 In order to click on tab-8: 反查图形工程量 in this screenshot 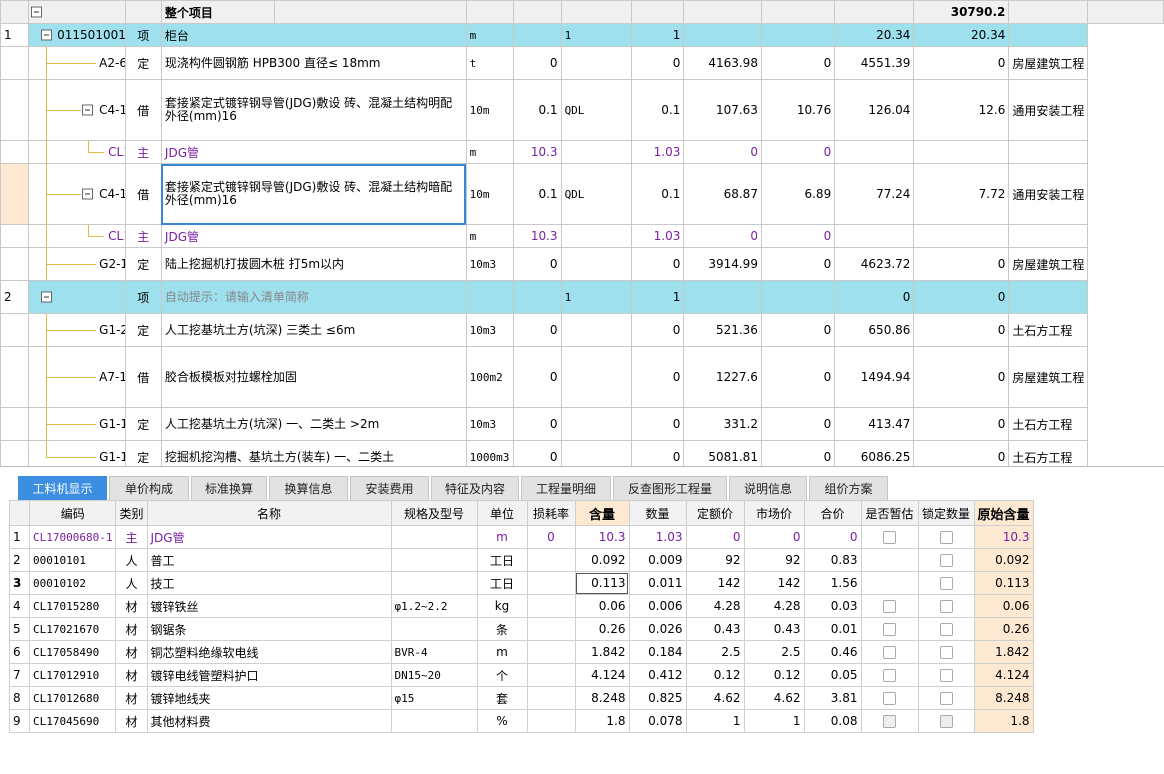, I will do `click(670, 488)`.